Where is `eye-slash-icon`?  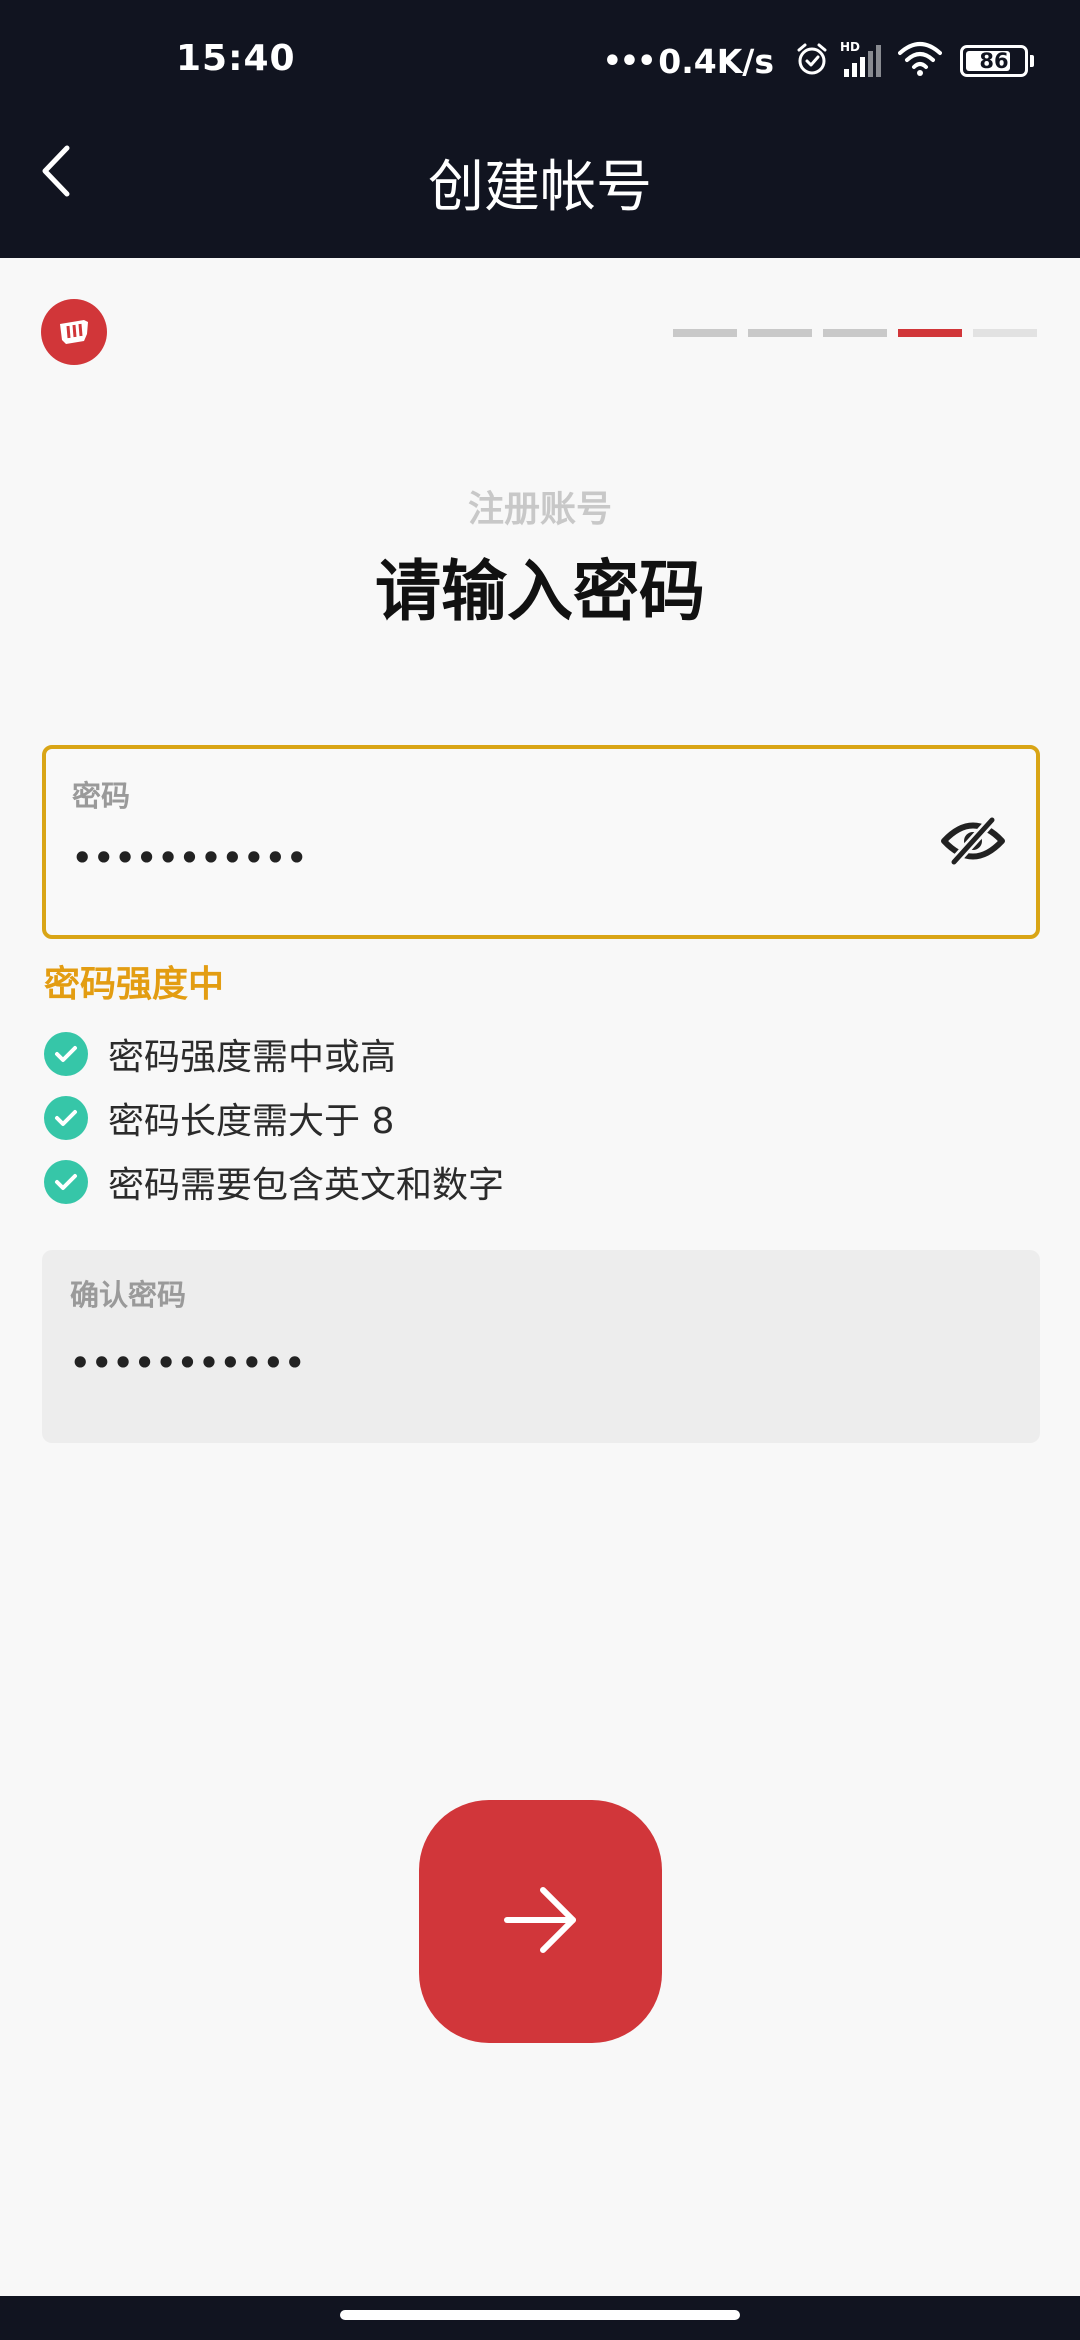
eye-slash-icon is located at coordinates (973, 842).